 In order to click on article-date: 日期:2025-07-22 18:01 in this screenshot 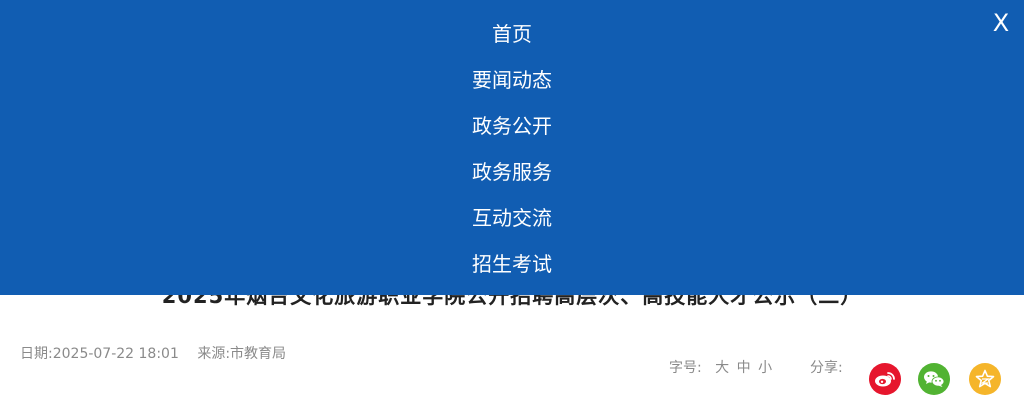, I will do `click(99, 354)`.